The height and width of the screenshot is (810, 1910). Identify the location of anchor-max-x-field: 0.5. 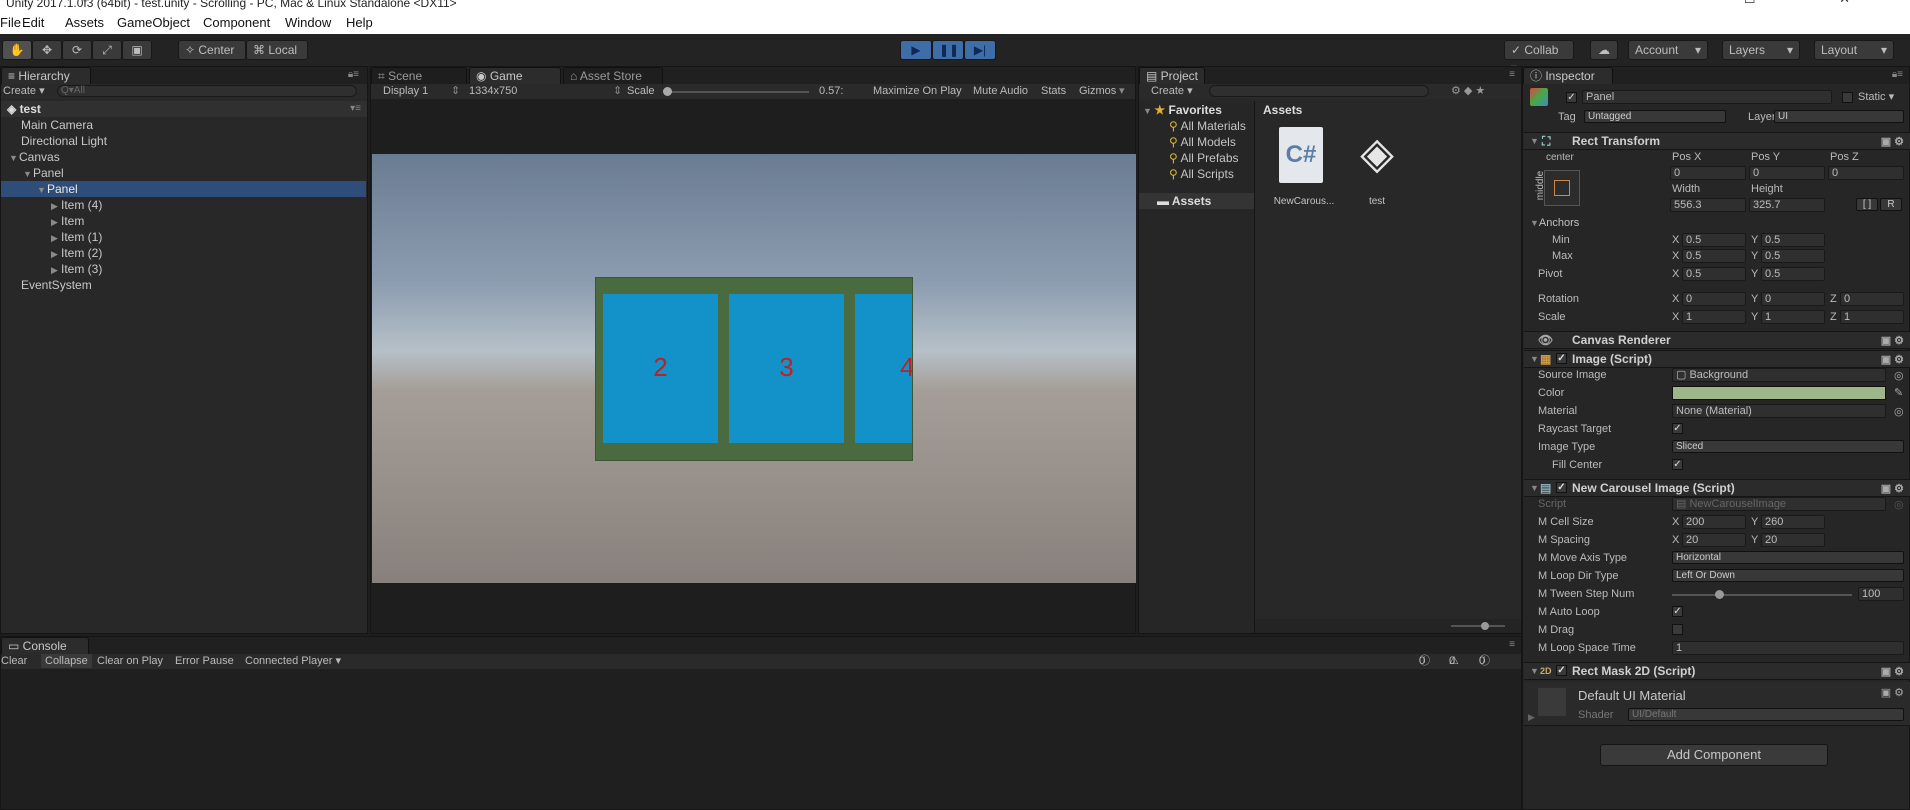
(1714, 256).